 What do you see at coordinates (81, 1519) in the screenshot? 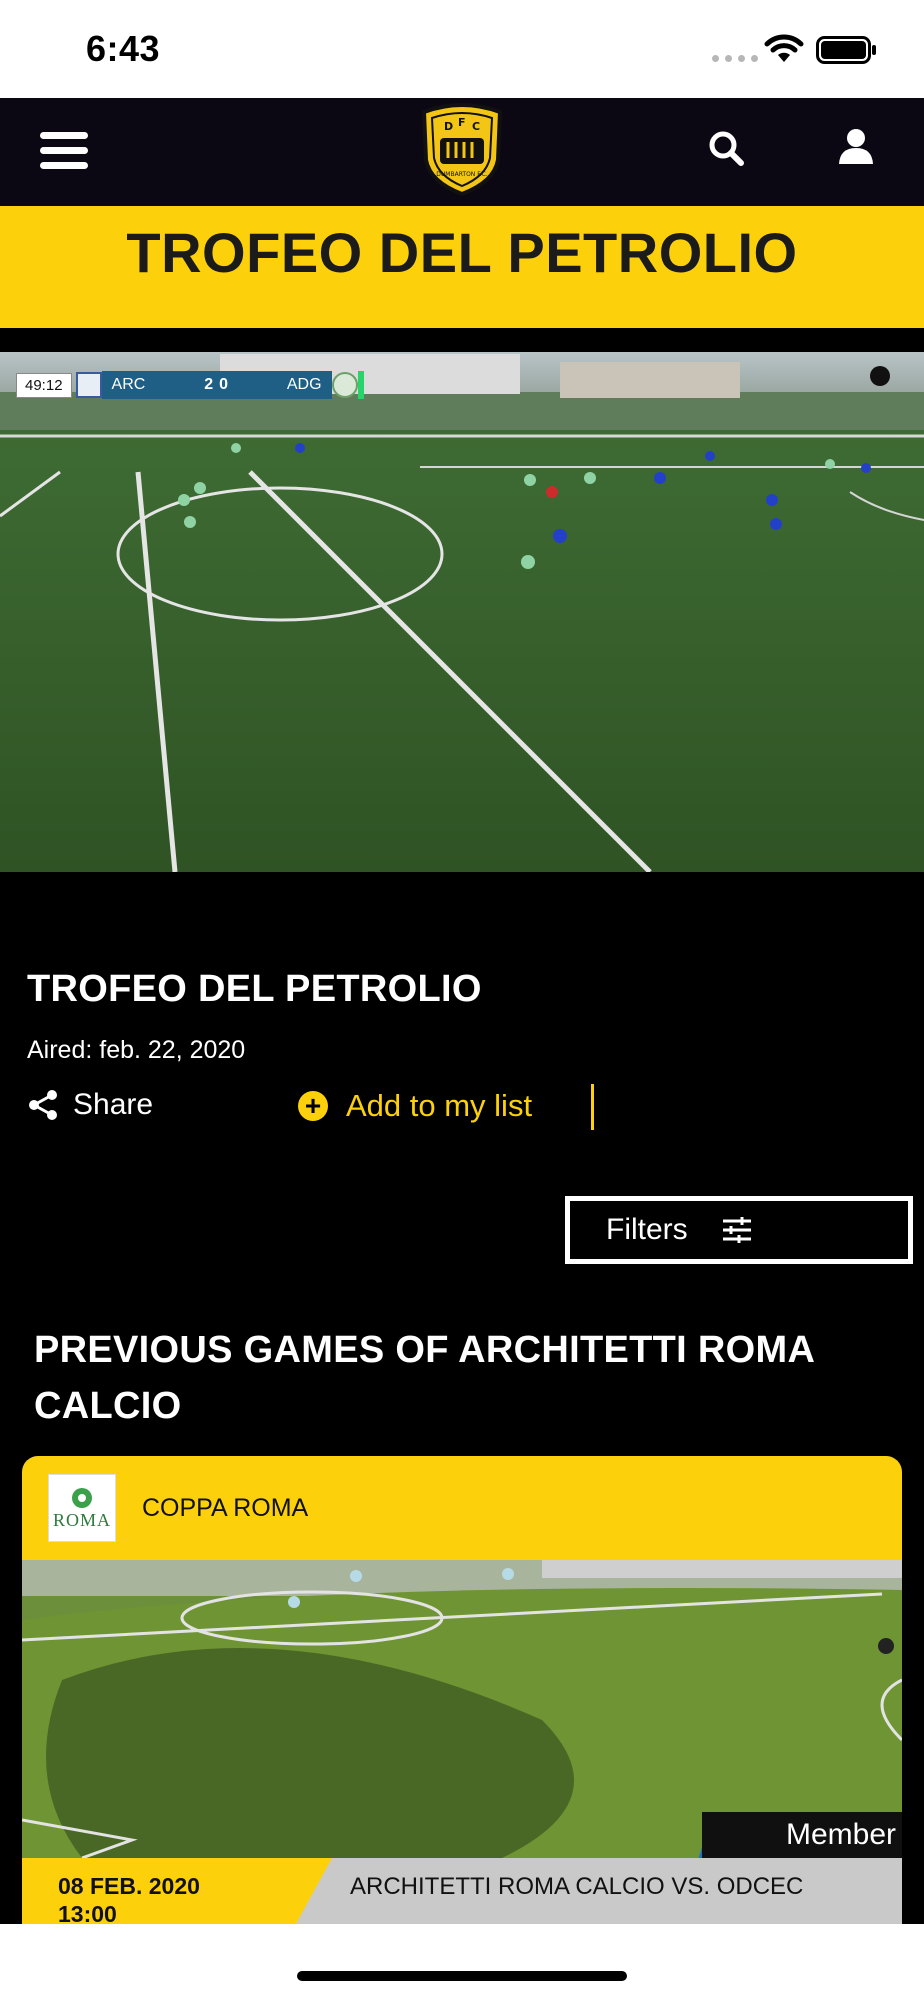
I see `competition-logo-text: ROMA` at bounding box center [81, 1519].